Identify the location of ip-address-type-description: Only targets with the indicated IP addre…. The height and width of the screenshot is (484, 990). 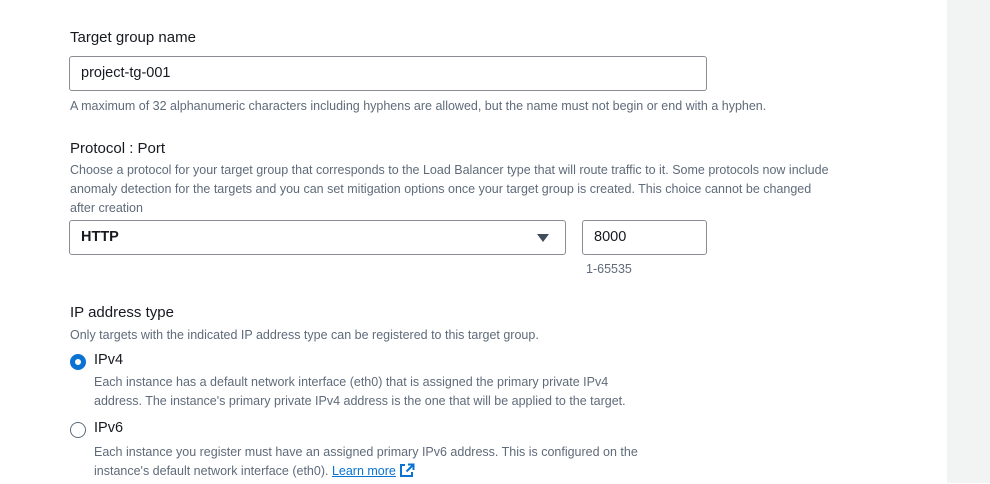
(304, 335).